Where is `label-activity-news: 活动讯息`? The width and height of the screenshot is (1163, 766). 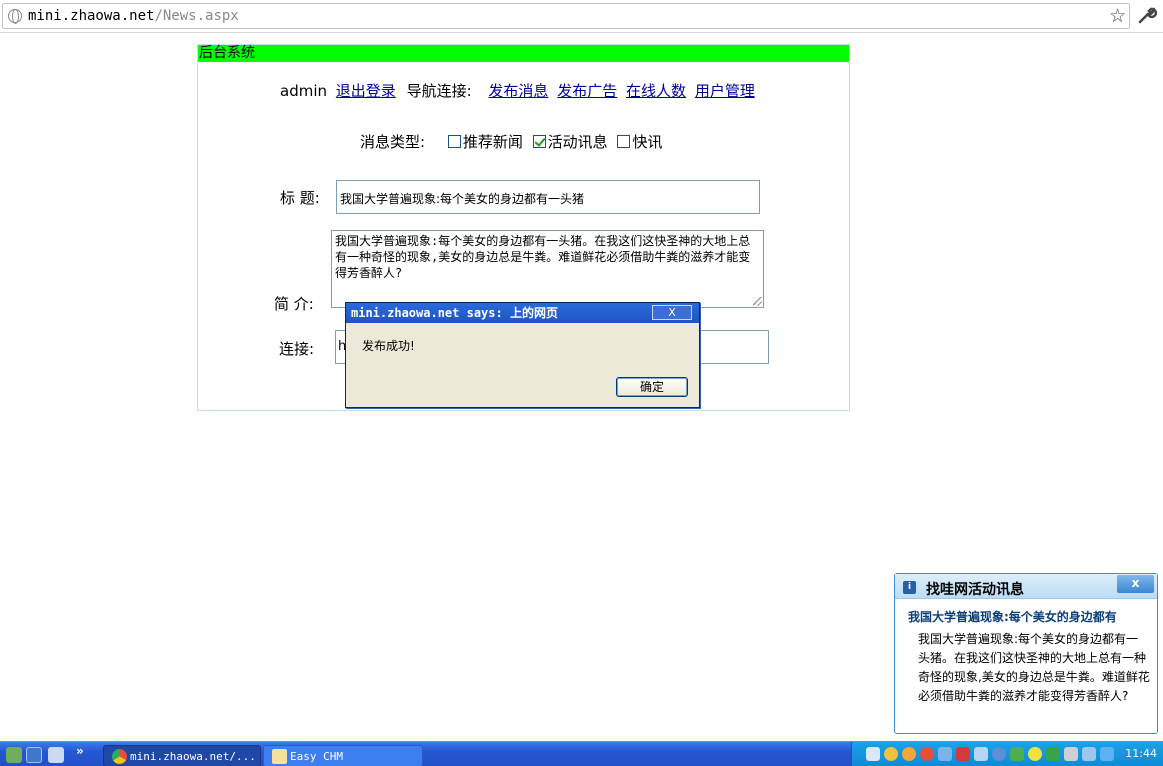 label-activity-news: 活动讯息 is located at coordinates (577, 142).